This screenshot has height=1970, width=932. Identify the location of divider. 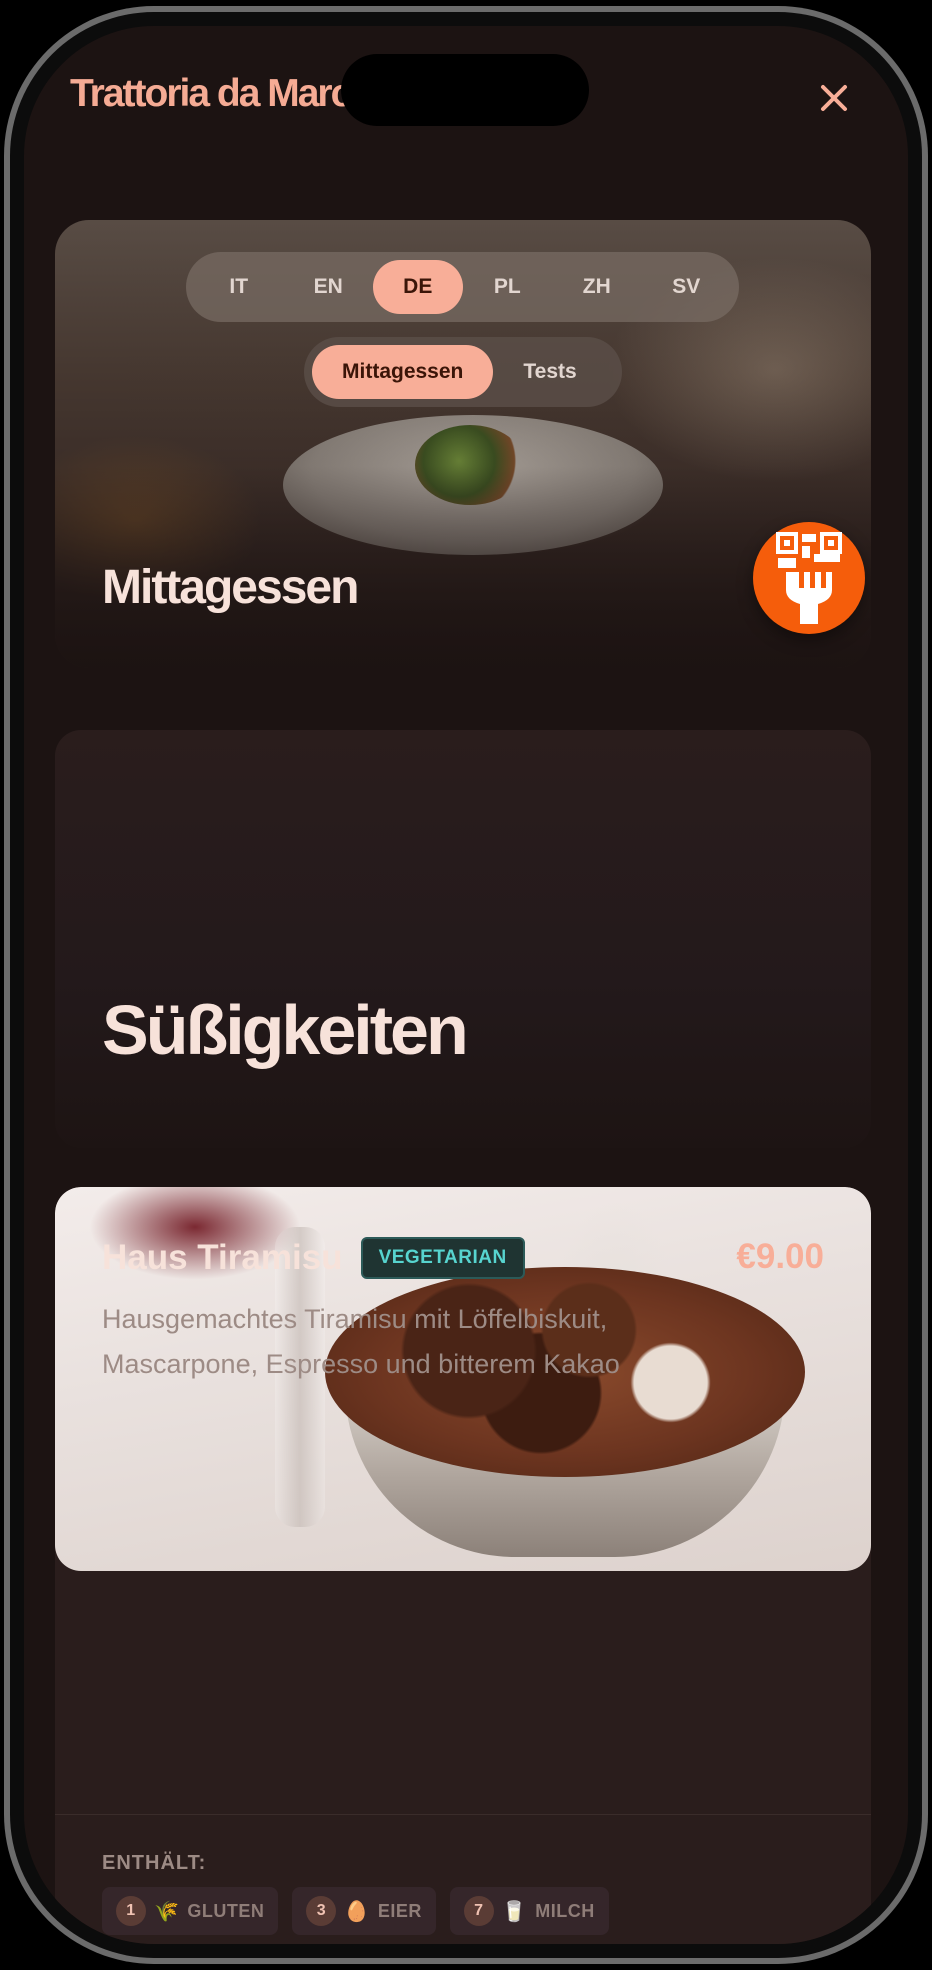
(463, 1814).